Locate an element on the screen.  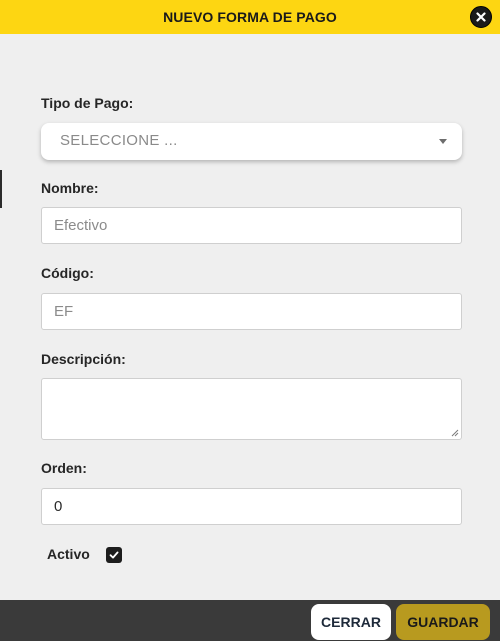
cerrar-button: CERRAR is located at coordinates (351, 622).